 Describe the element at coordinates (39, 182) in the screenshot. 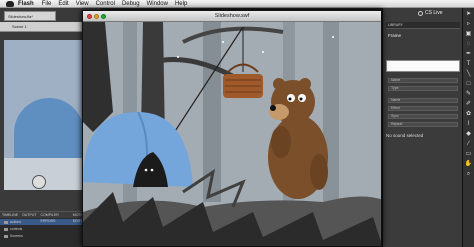

I see `play-button` at that location.